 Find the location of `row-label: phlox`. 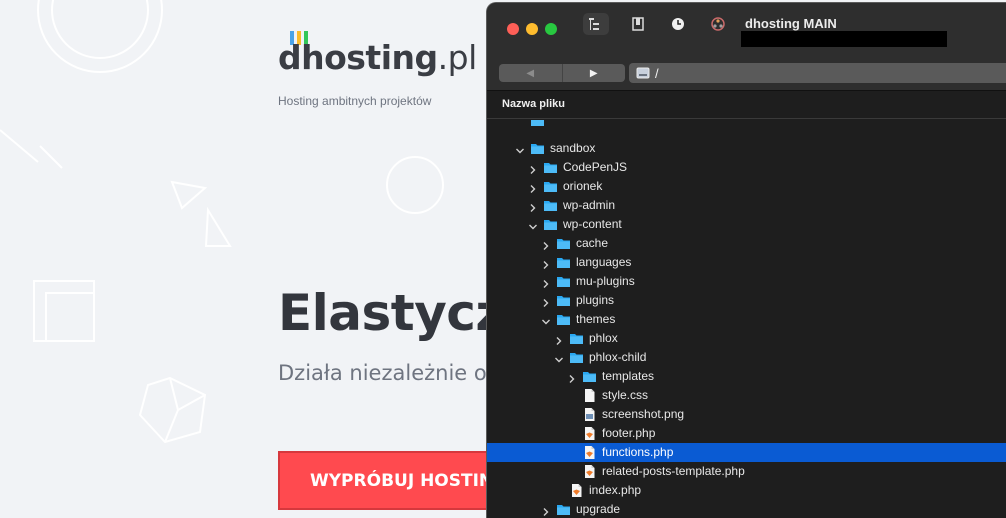

row-label: phlox is located at coordinates (603, 338).